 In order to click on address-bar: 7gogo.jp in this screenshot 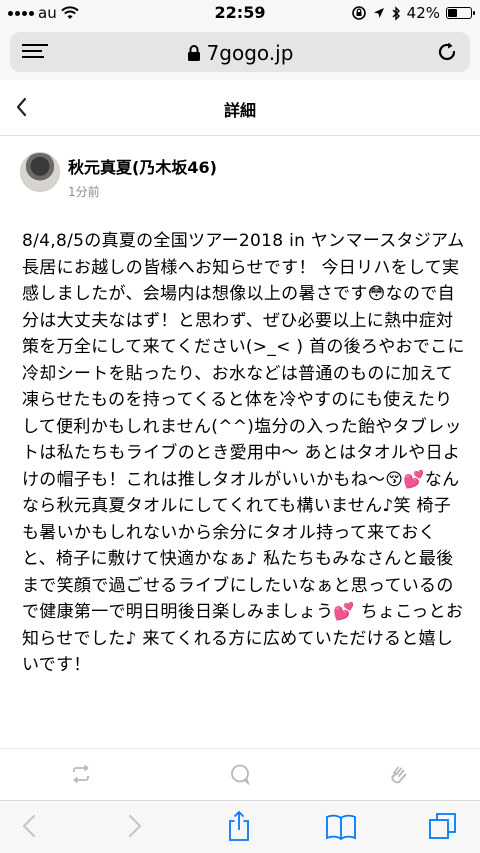, I will do `click(240, 53)`.